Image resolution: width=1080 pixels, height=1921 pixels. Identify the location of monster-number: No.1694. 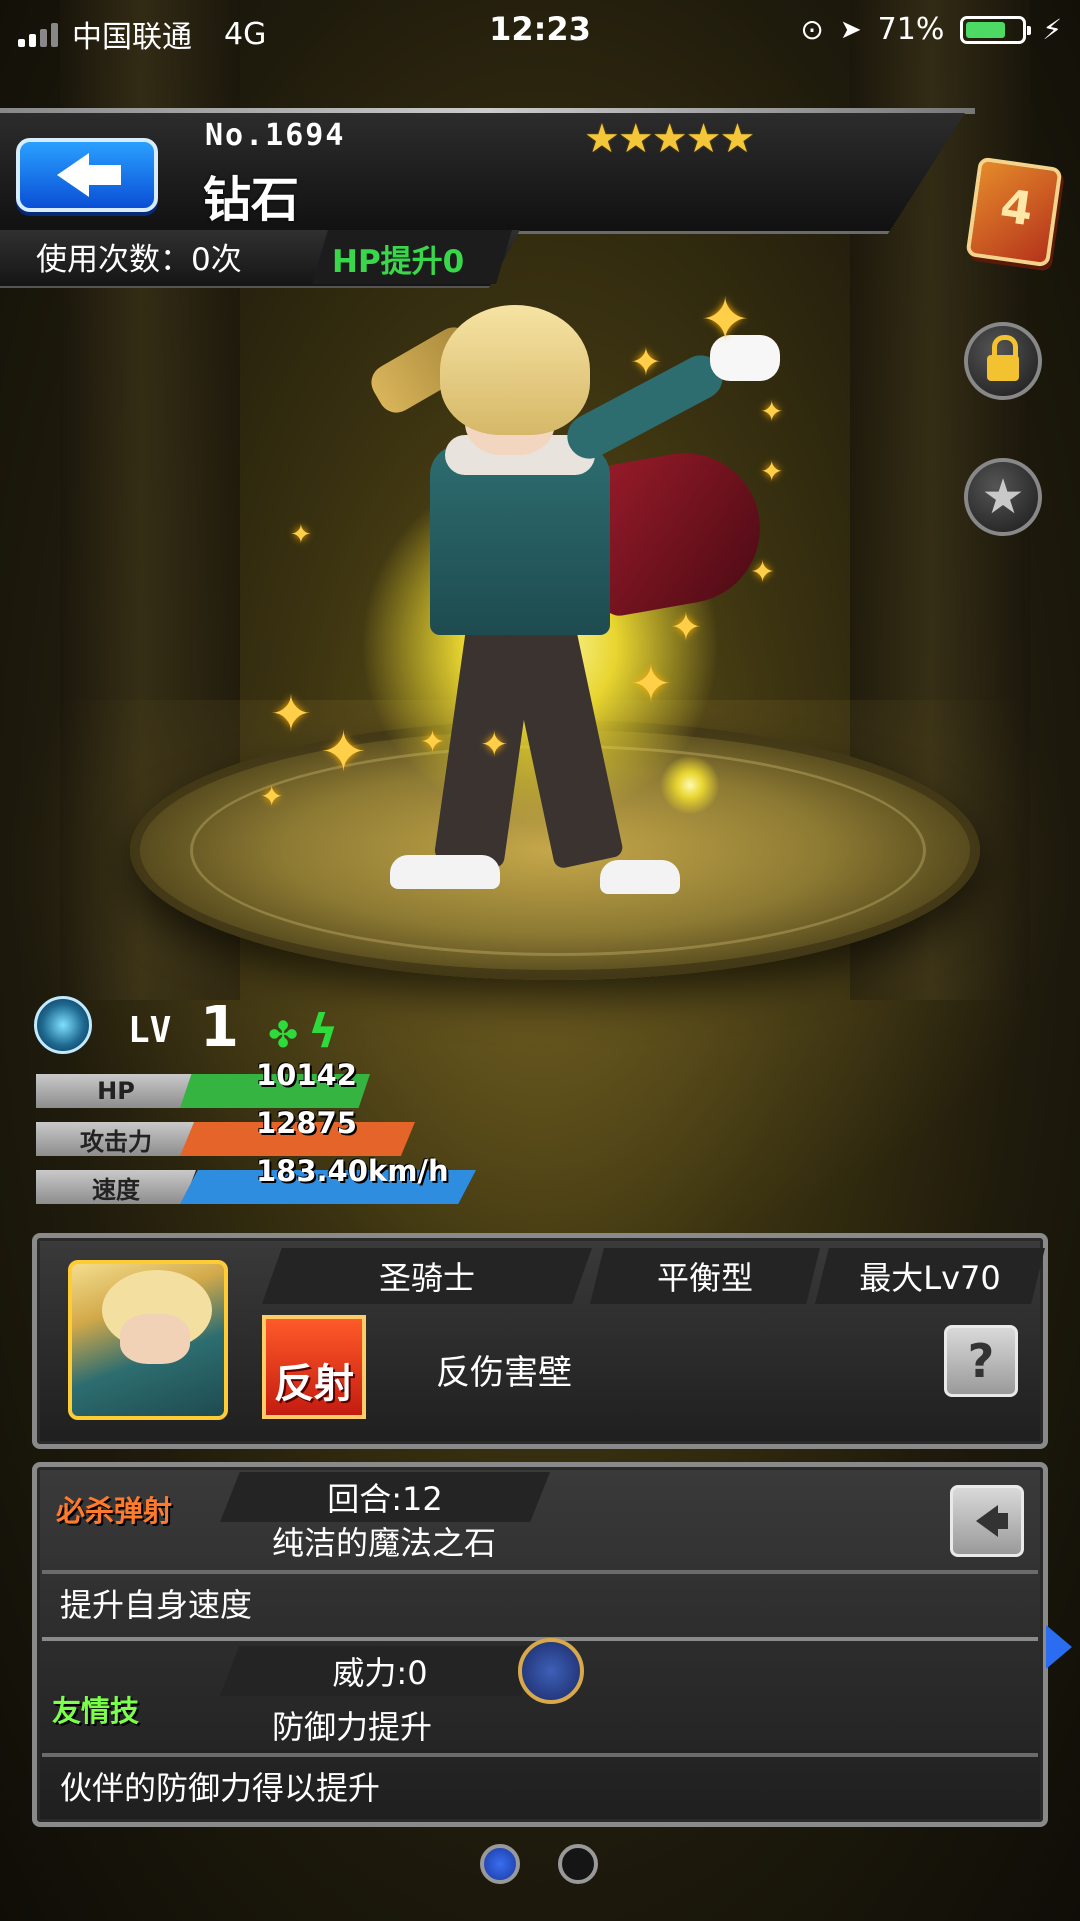
(275, 135).